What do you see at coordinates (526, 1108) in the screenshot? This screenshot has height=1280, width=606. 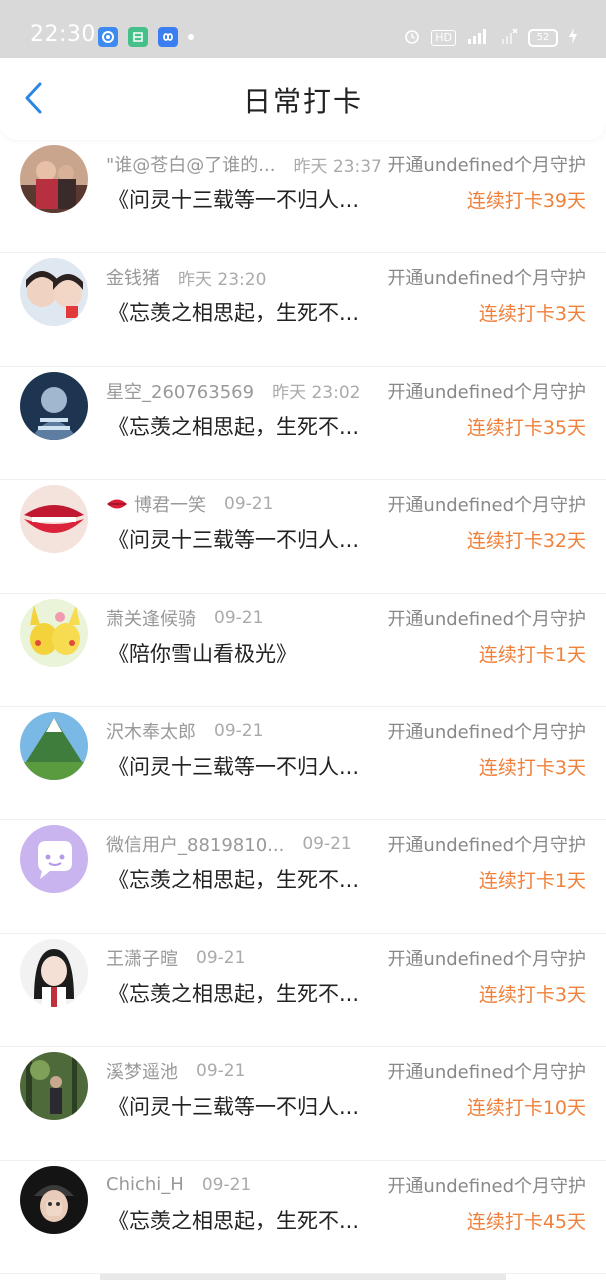 I see `streak-badge: 连续打卡10天` at bounding box center [526, 1108].